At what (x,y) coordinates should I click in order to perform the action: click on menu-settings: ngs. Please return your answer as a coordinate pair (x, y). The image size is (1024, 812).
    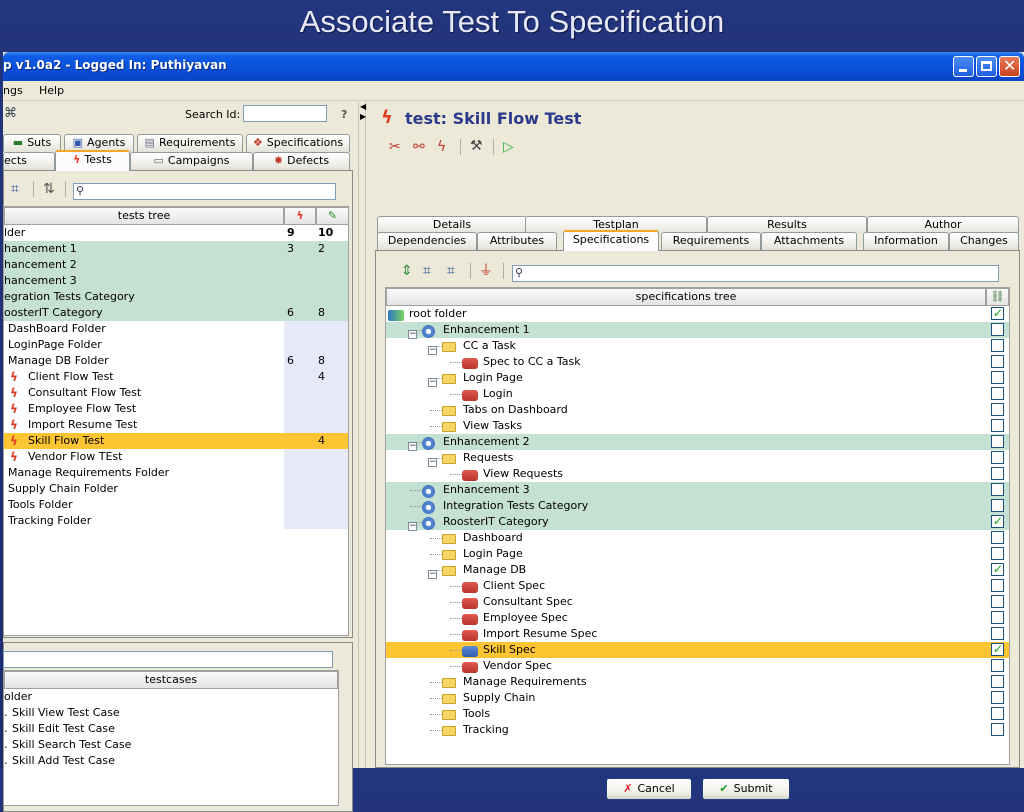
    Looking at the image, I should click on (13, 90).